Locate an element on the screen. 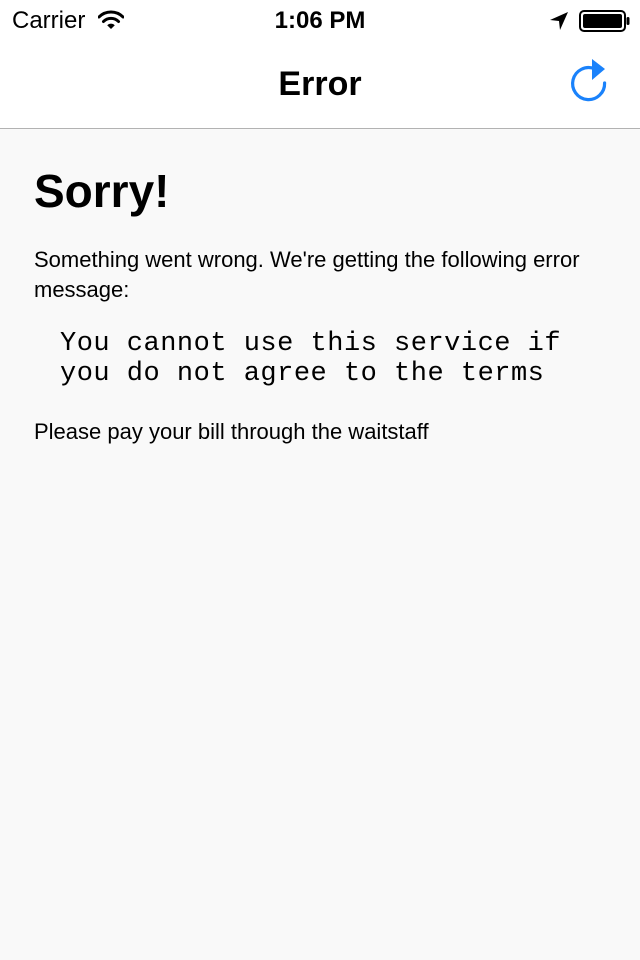 This screenshot has height=960, width=640. refresh-icon is located at coordinates (590, 86).